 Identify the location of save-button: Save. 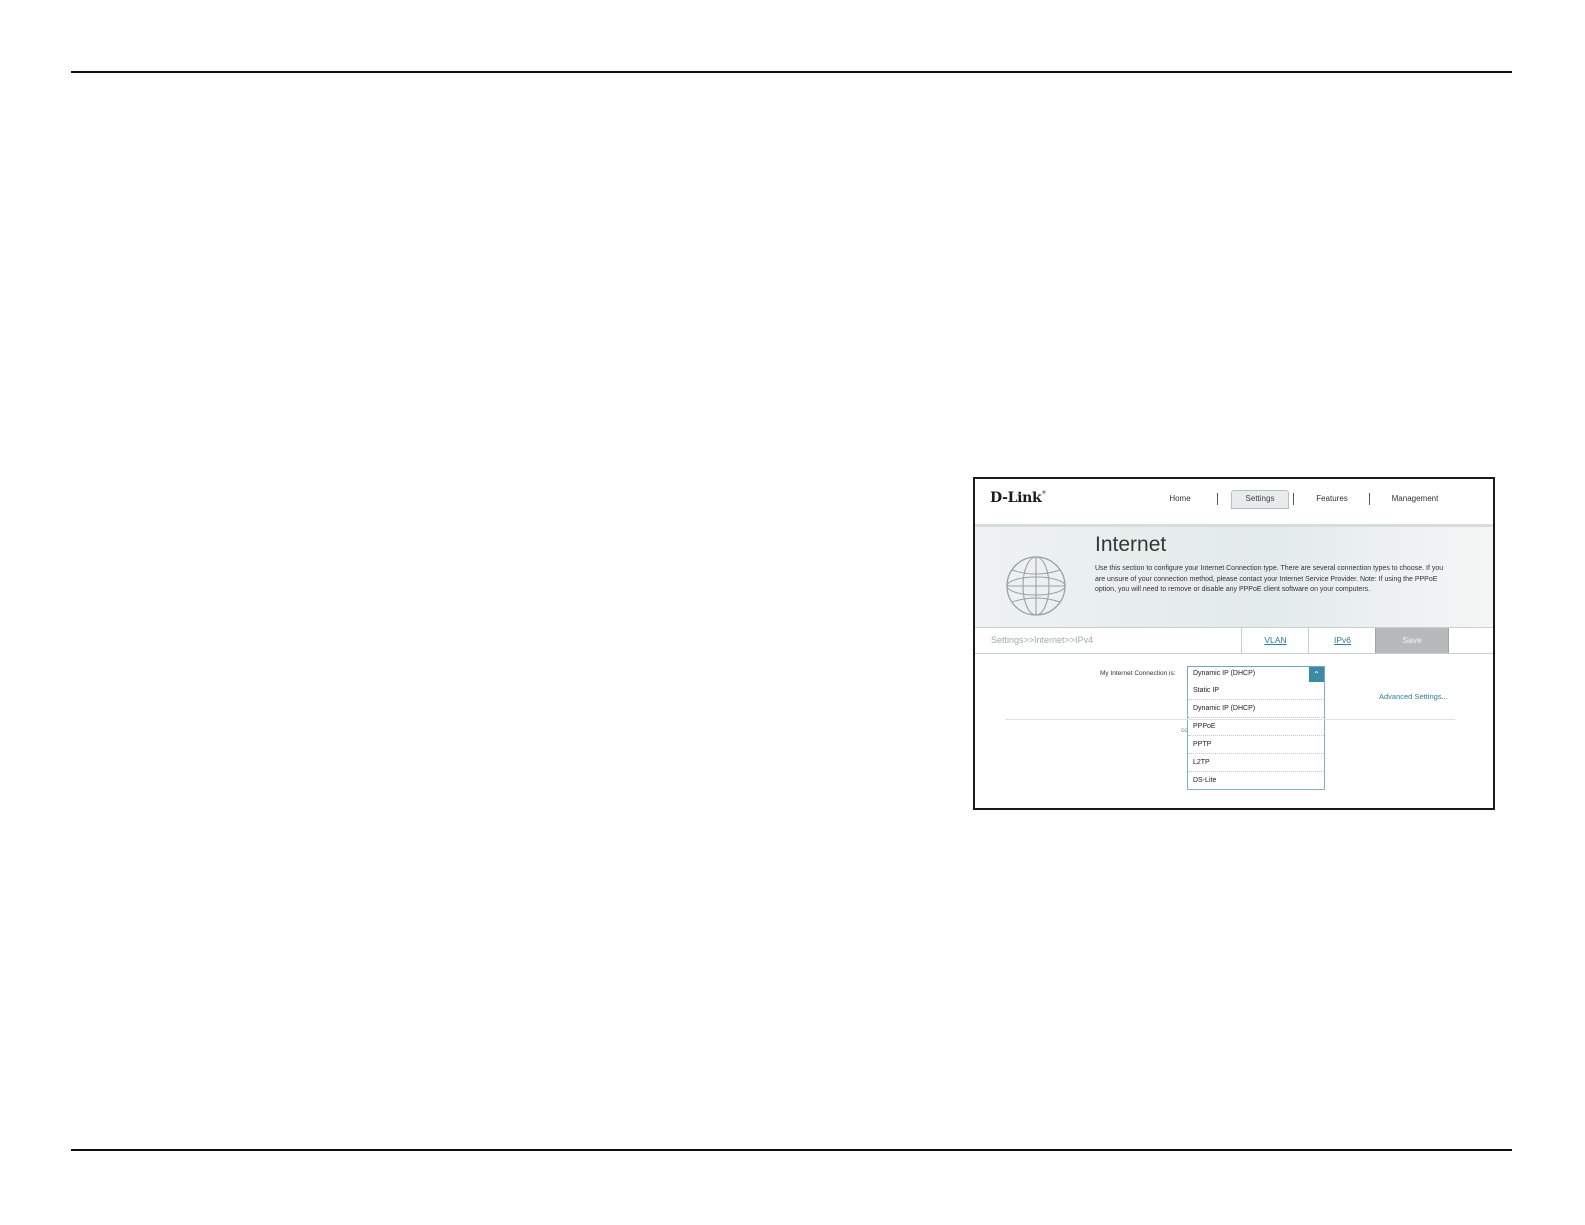
(1412, 640).